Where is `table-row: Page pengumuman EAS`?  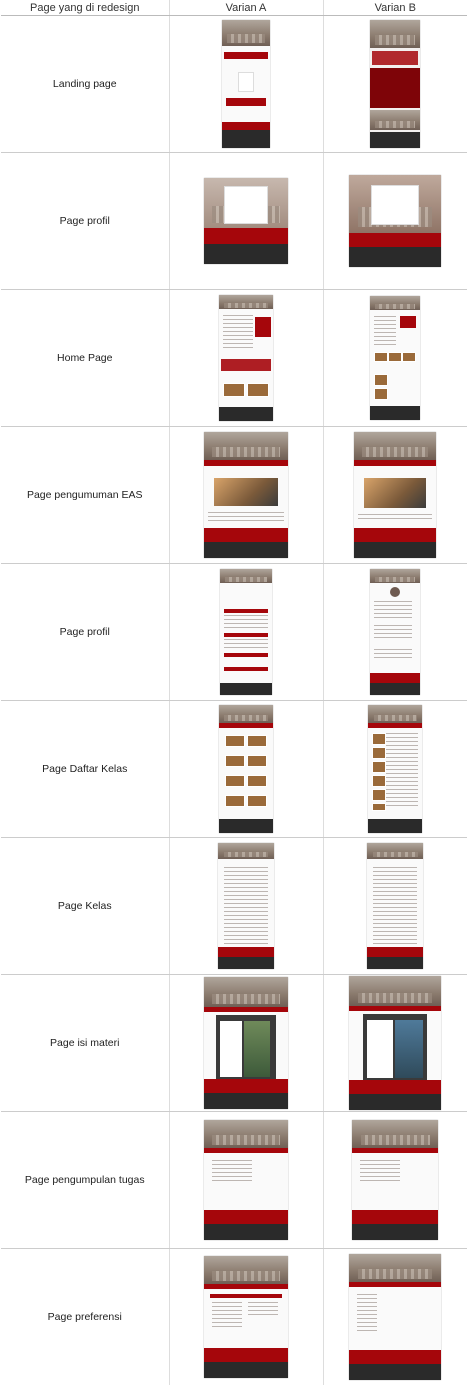
table-row: Page pengumuman EAS is located at coordinates (234, 495).